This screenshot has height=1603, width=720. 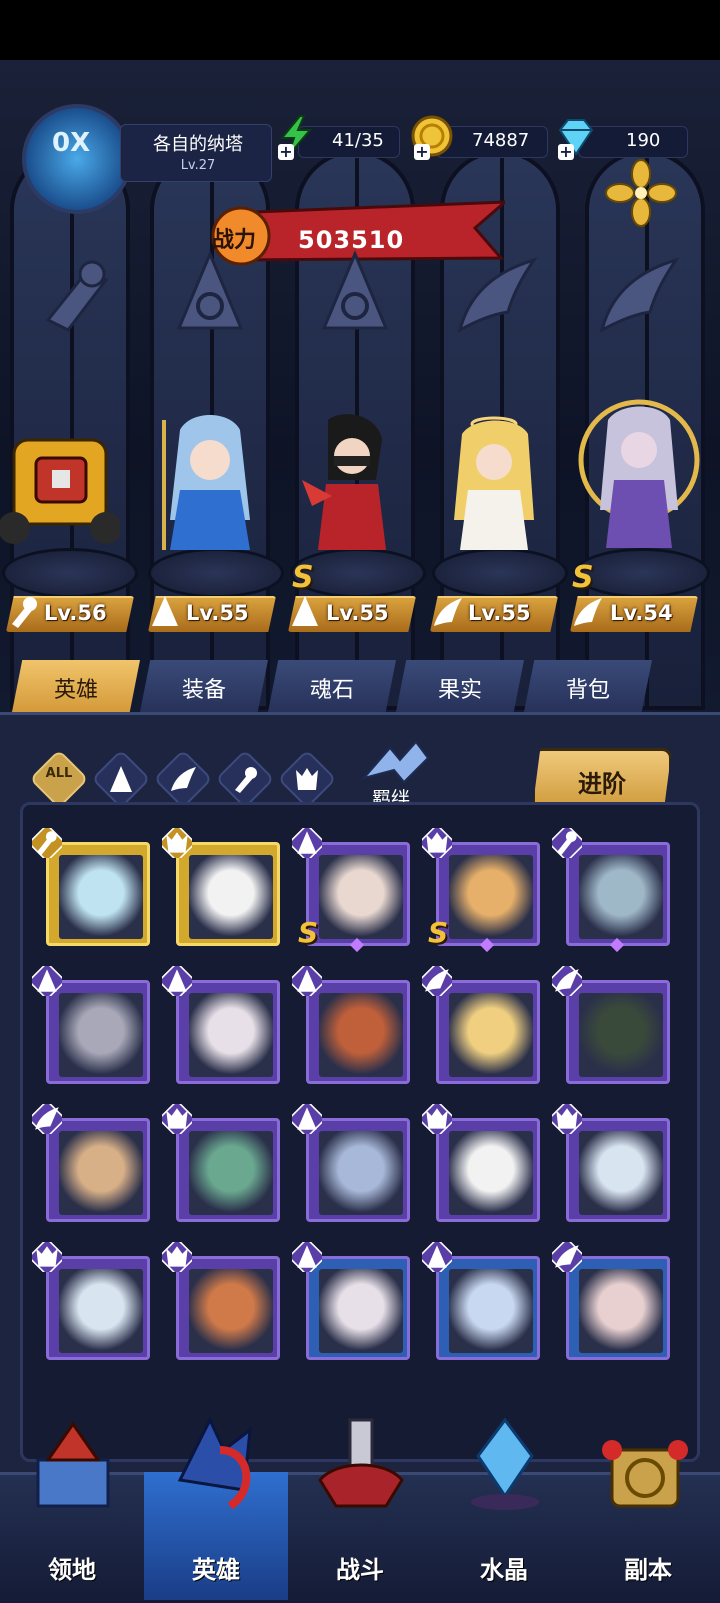 I want to click on player-name: 各自的纳塔, so click(x=198, y=144).